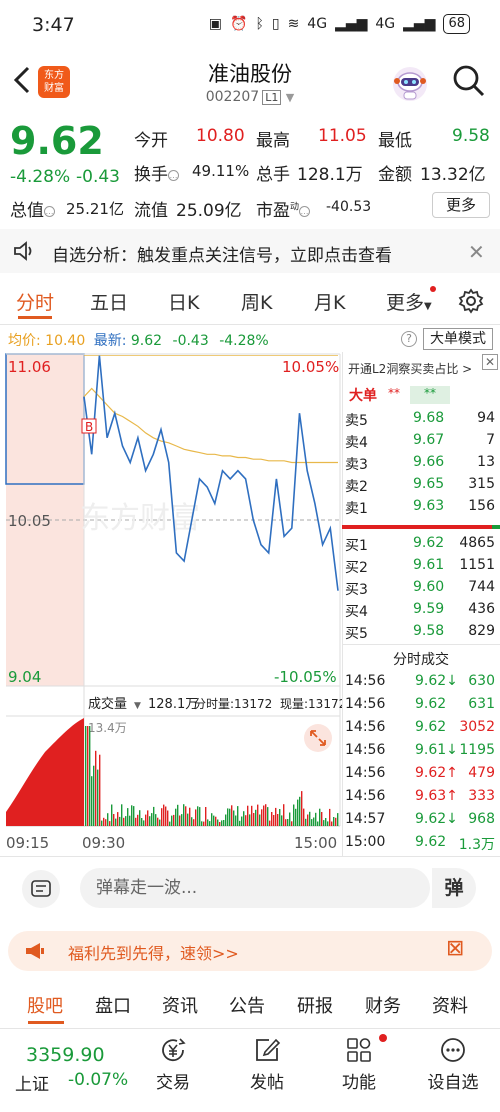 The height and width of the screenshot is (1112, 500). I want to click on index-value: 3359.90, so click(65, 1055).